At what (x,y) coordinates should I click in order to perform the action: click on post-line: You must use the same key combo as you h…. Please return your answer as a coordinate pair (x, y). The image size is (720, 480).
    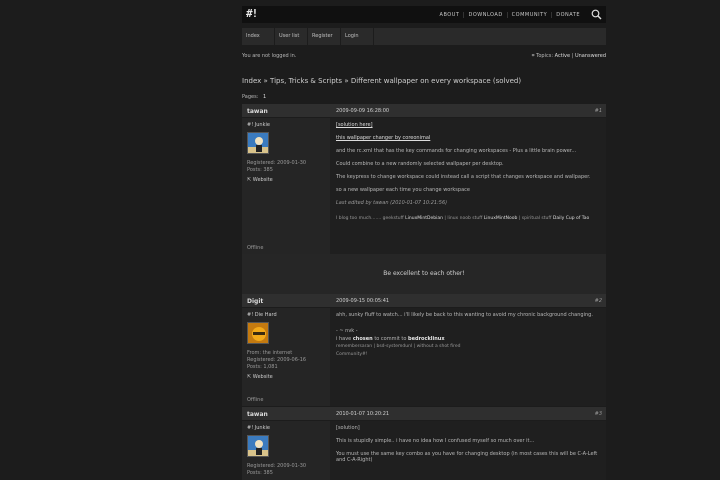
    Looking at the image, I should click on (467, 457).